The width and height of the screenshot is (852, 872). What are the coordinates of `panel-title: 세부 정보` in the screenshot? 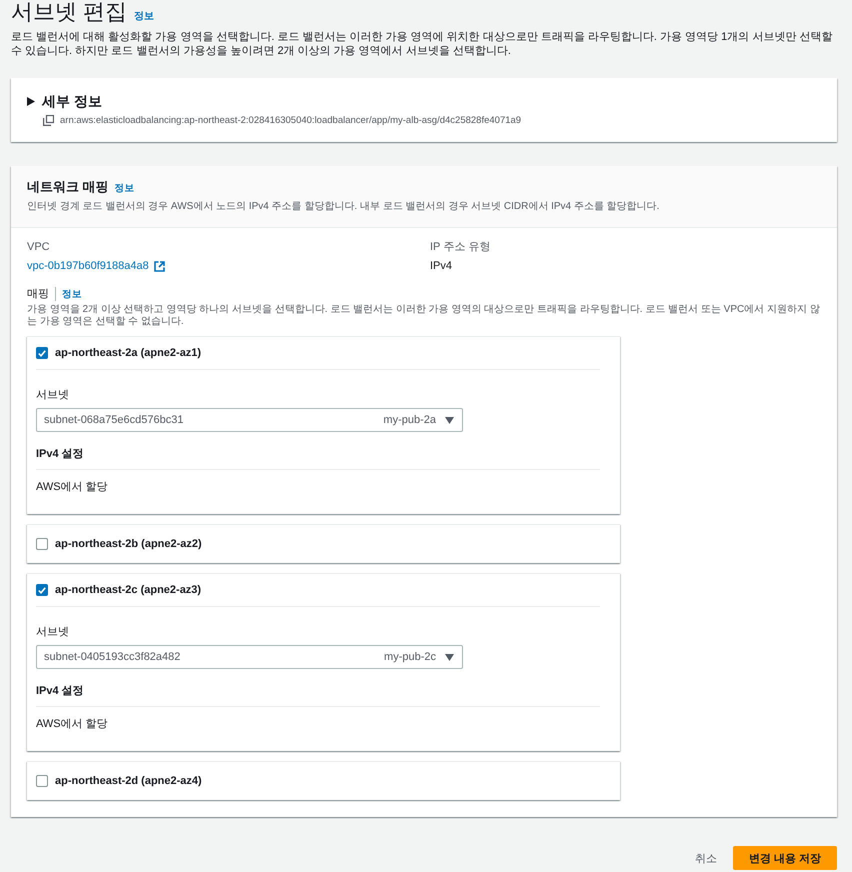 It's located at (72, 101).